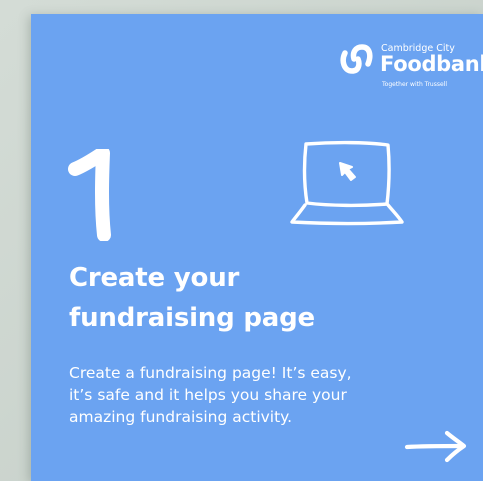 Image resolution: width=483 pixels, height=481 pixels. Describe the element at coordinates (192, 318) in the screenshot. I see `step-title-line: fundraising page` at that location.